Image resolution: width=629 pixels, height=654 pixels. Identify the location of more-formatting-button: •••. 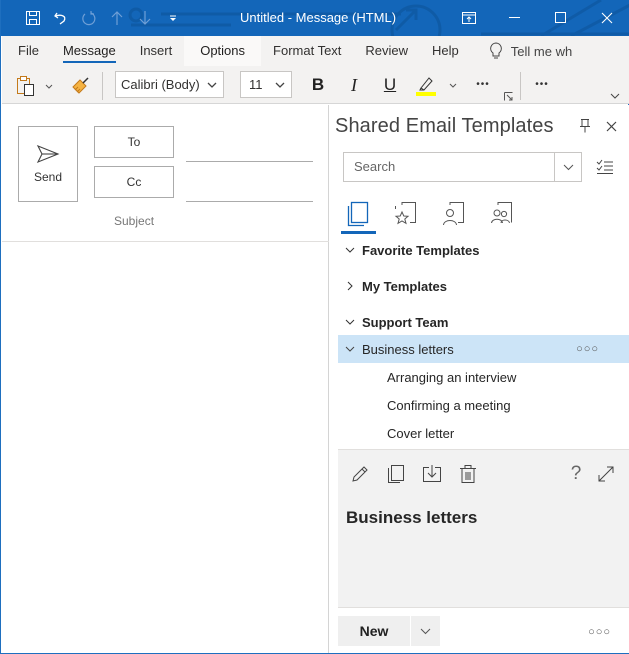
(483, 84).